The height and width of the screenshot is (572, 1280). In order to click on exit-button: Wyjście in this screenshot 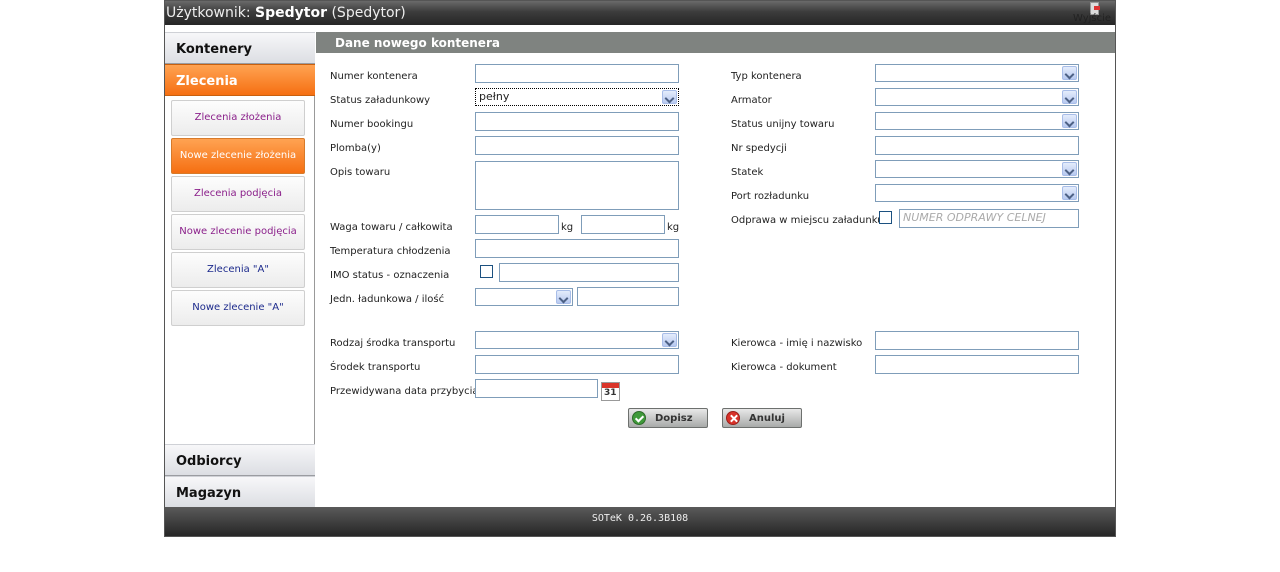, I will do `click(1094, 13)`.